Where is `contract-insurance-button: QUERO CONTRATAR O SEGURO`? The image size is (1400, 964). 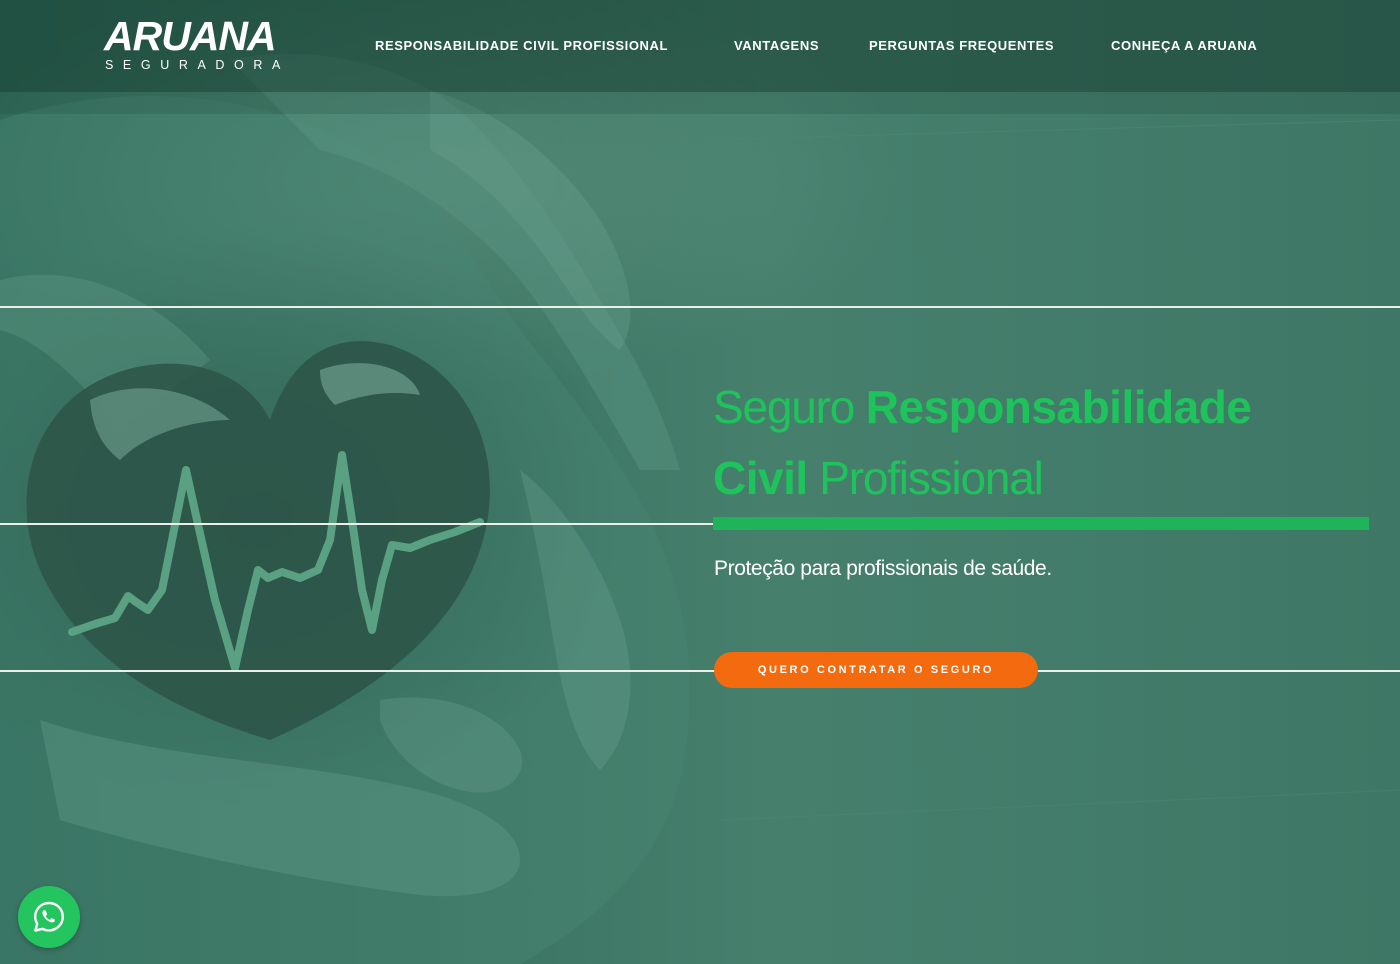 contract-insurance-button: QUERO CONTRATAR O SEGURO is located at coordinates (876, 670).